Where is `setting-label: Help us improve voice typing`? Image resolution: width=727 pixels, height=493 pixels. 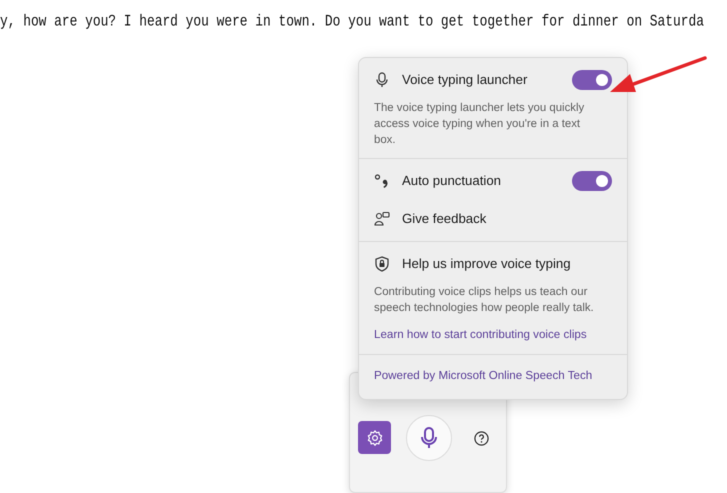 setting-label: Help us improve voice typing is located at coordinates (487, 264).